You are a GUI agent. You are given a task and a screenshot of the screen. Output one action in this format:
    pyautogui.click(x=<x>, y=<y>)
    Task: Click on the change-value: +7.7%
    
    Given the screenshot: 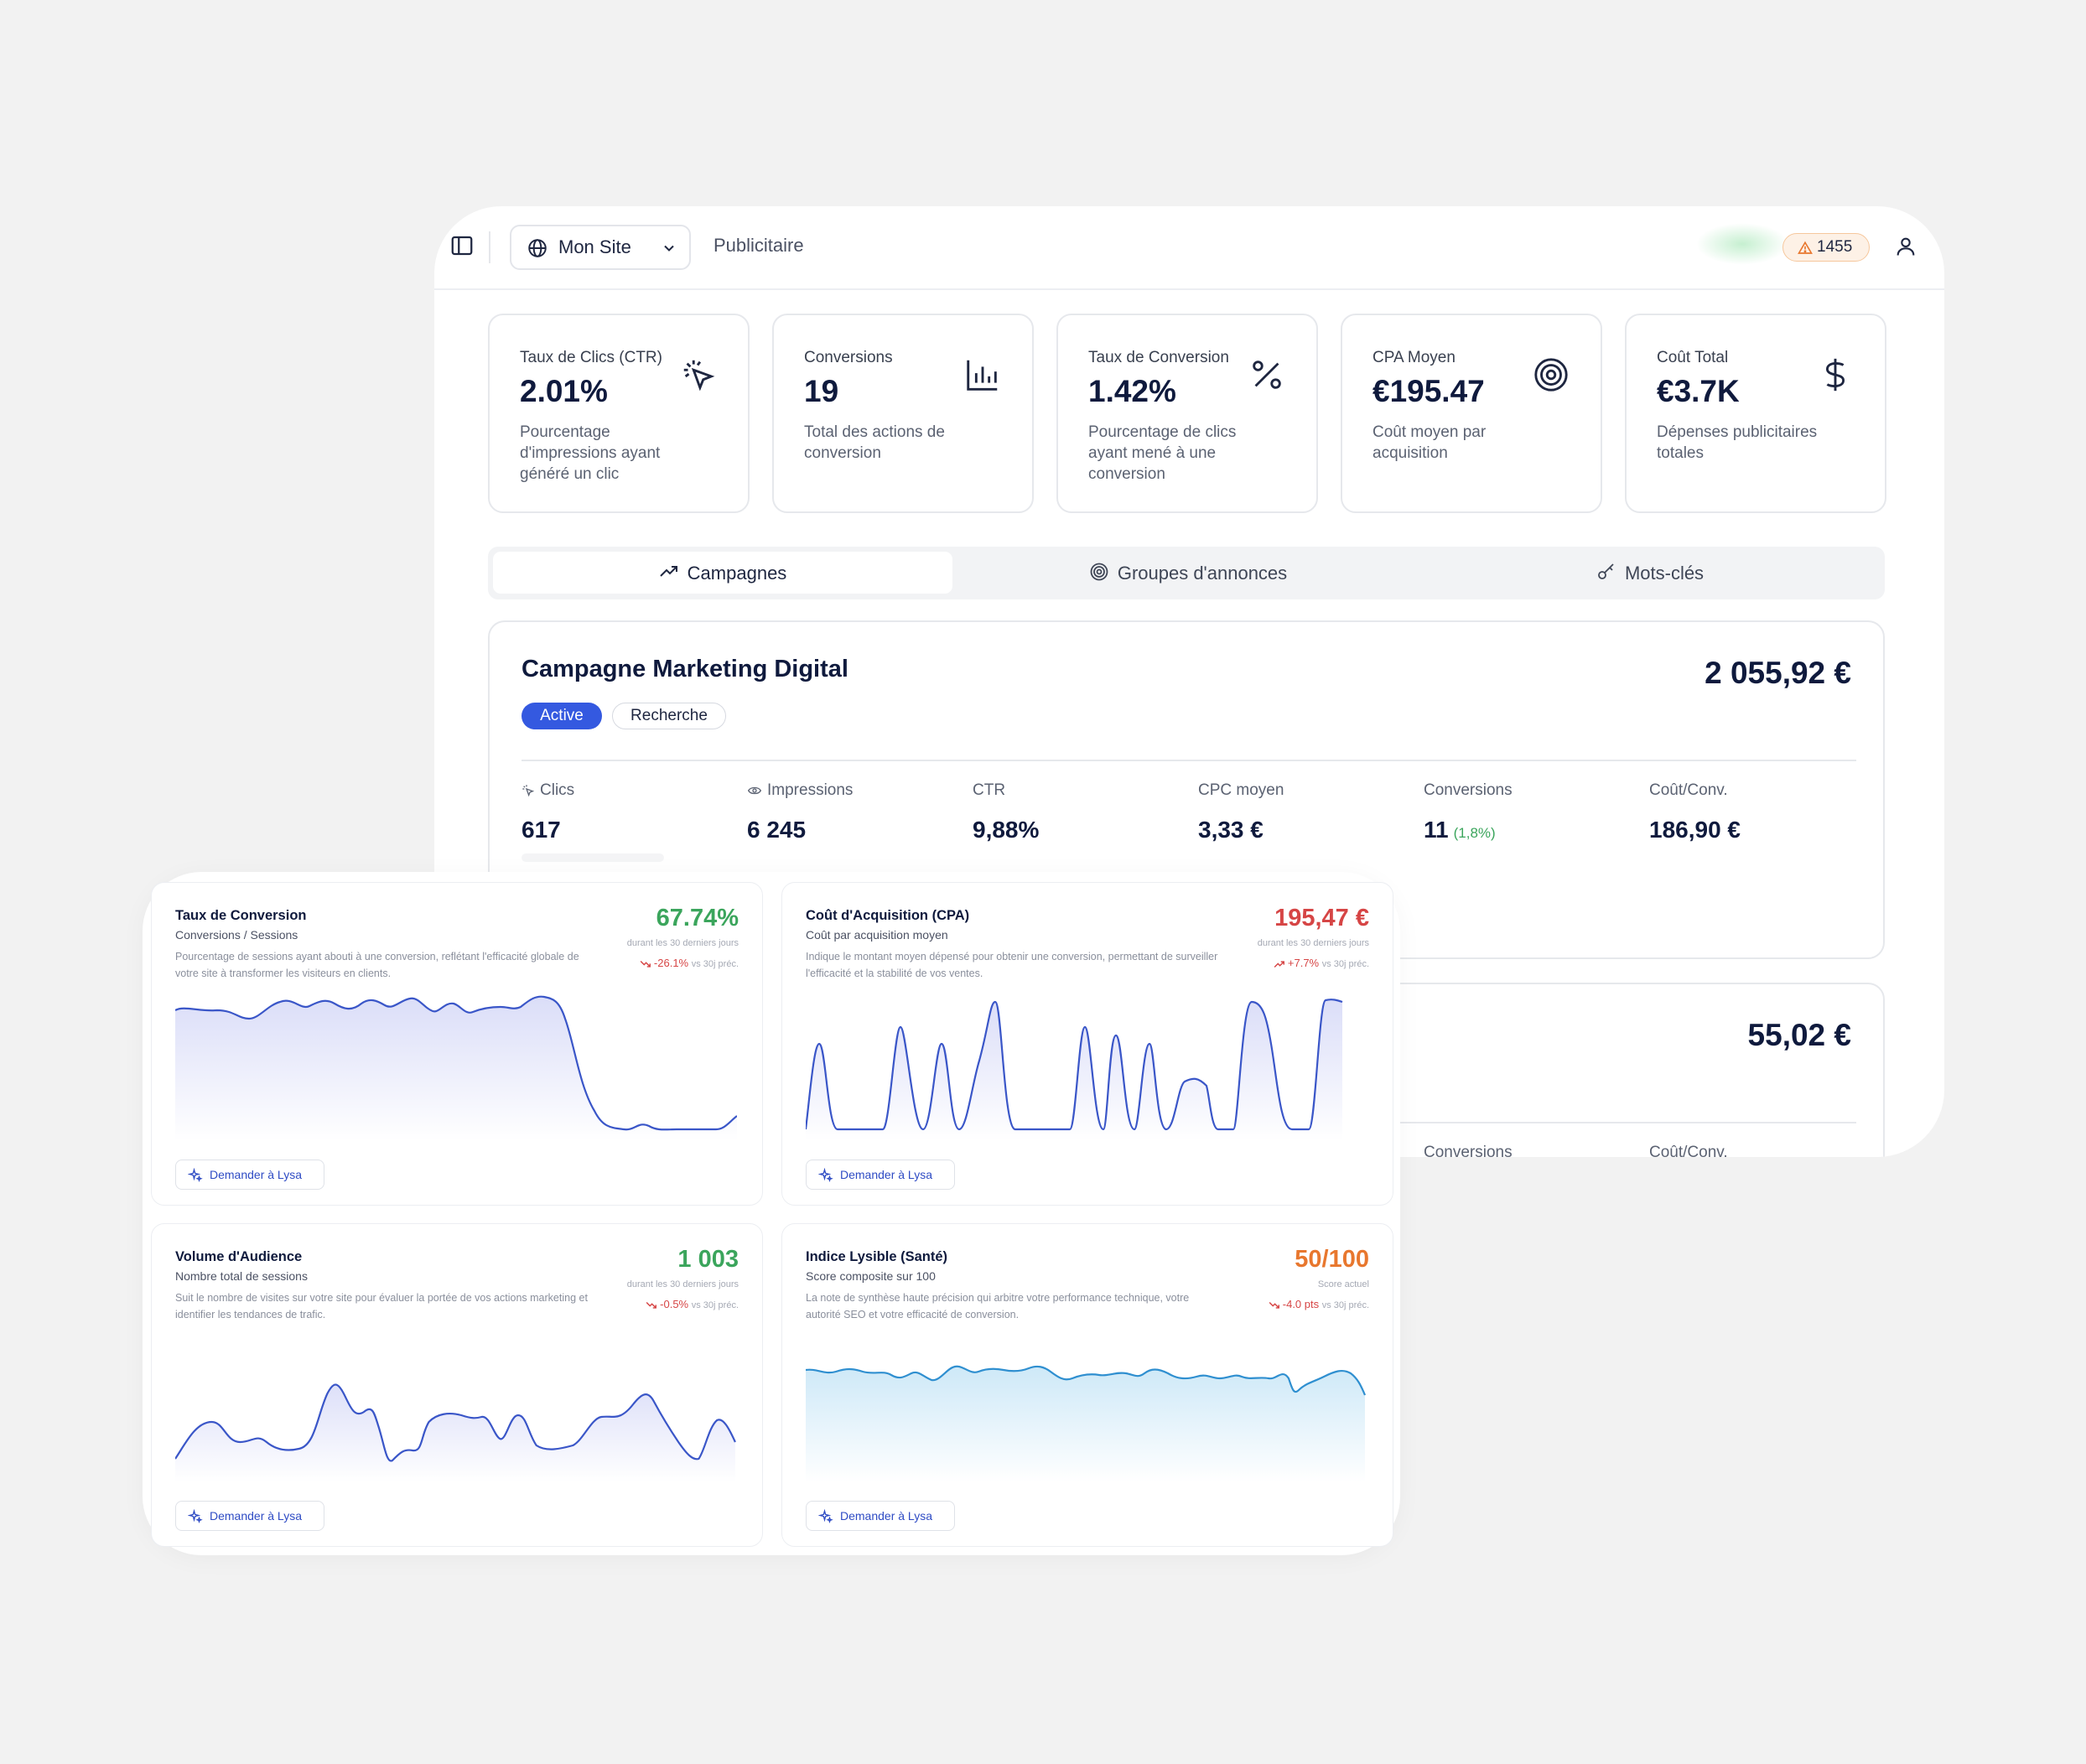 What is the action you would take?
    pyautogui.click(x=1304, y=963)
    